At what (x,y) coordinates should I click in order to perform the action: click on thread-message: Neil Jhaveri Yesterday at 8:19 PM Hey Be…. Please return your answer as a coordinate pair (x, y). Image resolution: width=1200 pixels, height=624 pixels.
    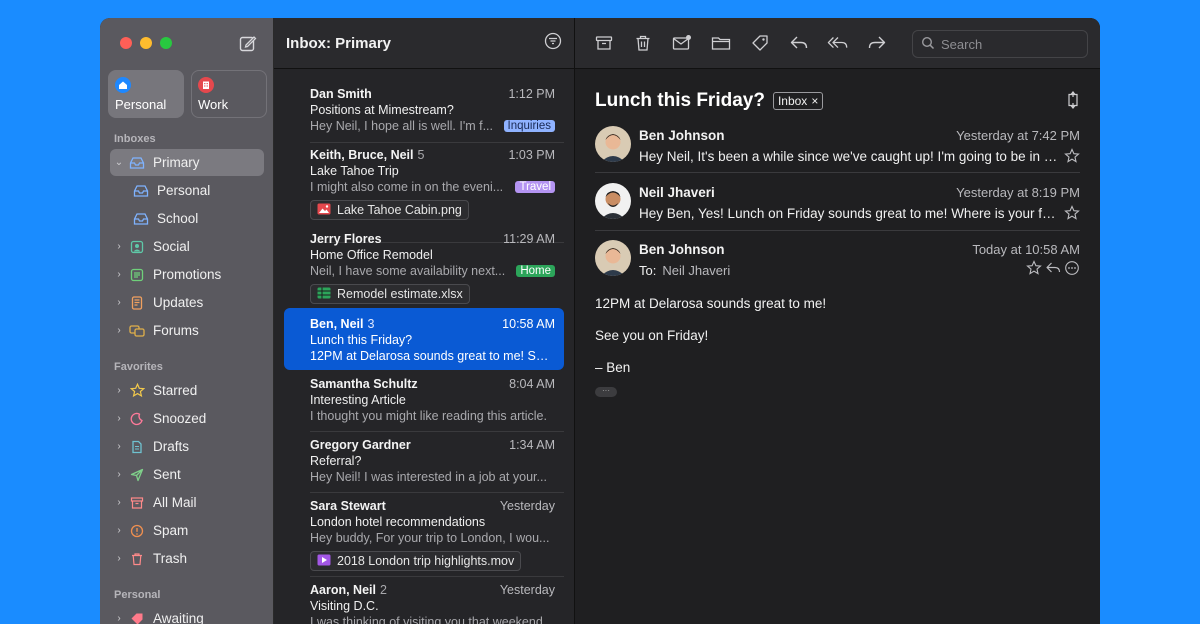
    Looking at the image, I should click on (837, 203).